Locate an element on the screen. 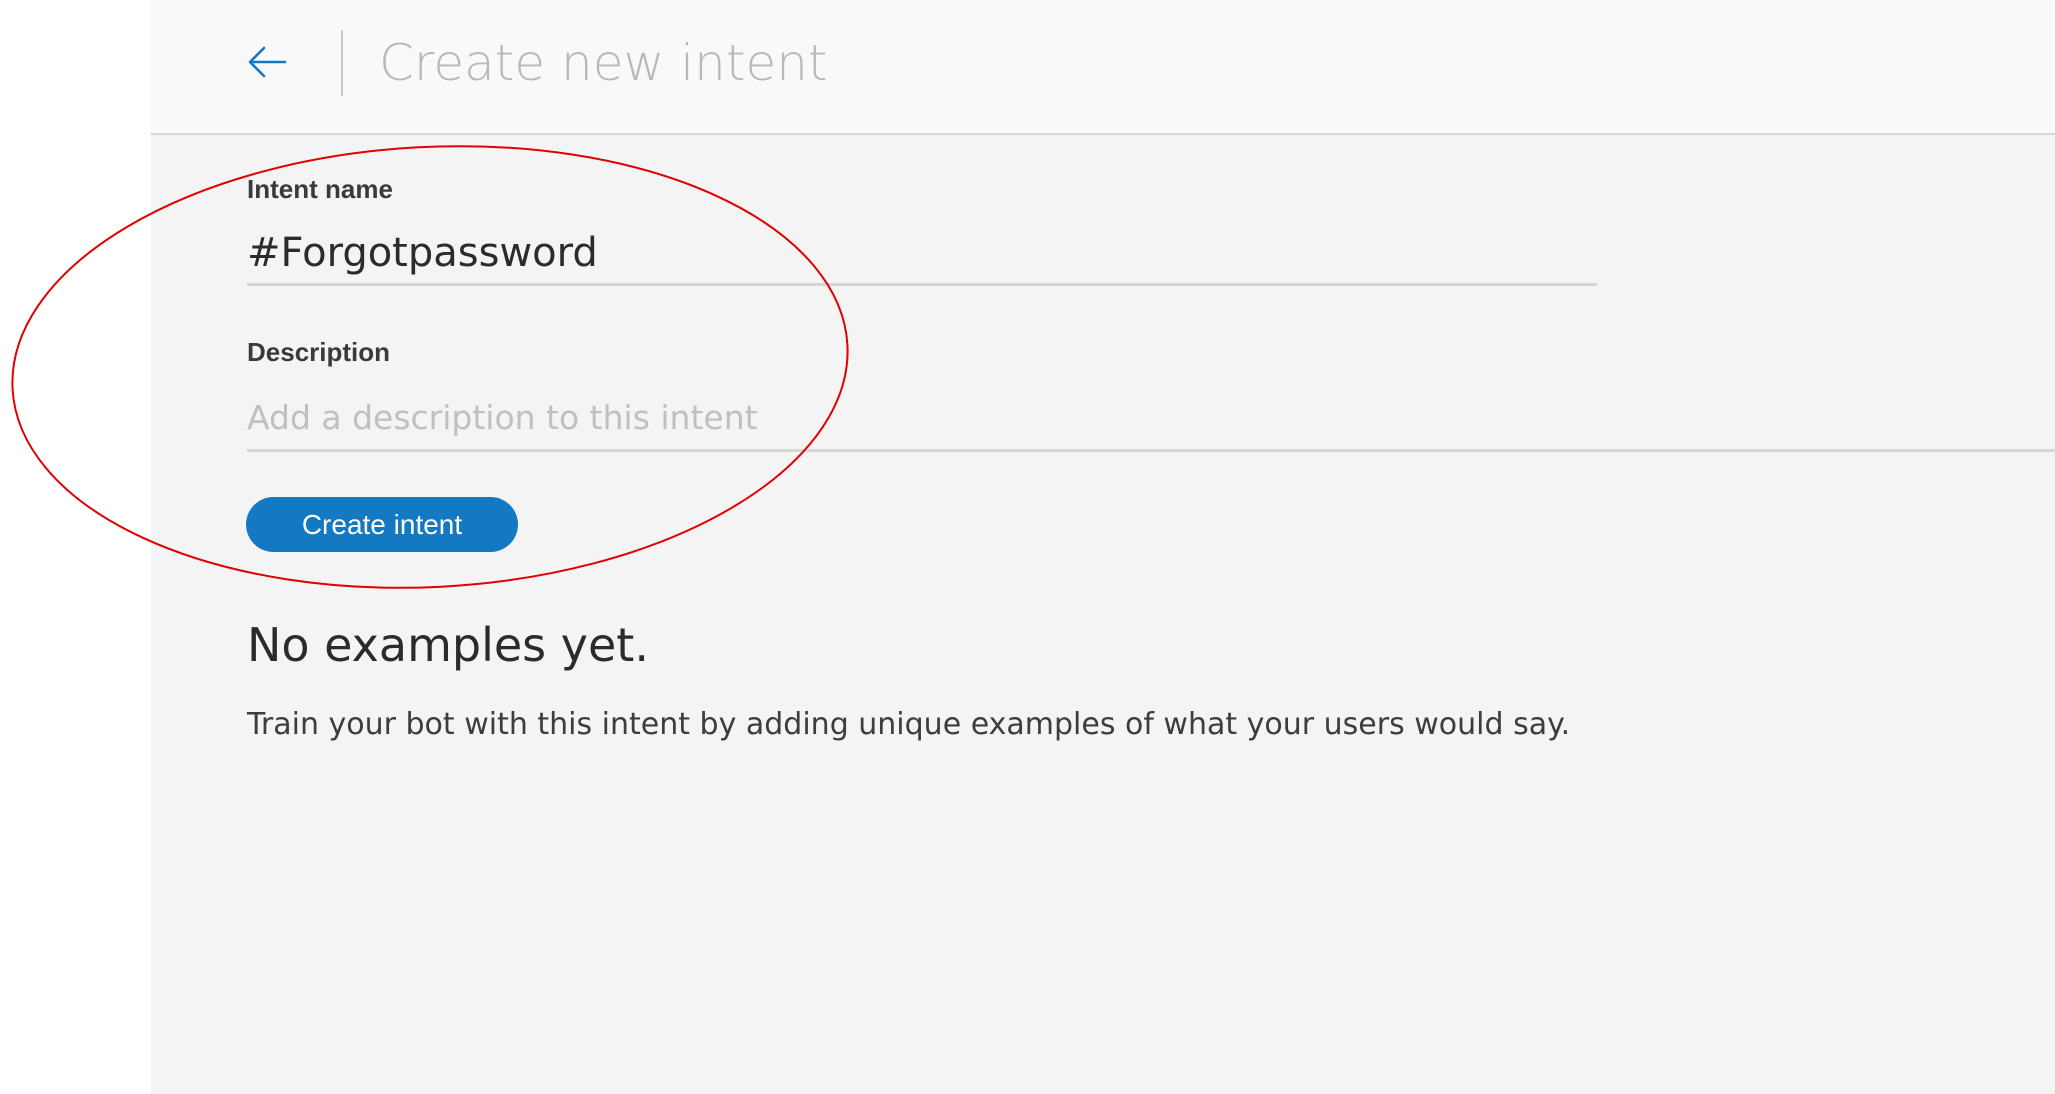 This screenshot has height=1094, width=2055. intent-name-label: Intent name is located at coordinates (320, 189).